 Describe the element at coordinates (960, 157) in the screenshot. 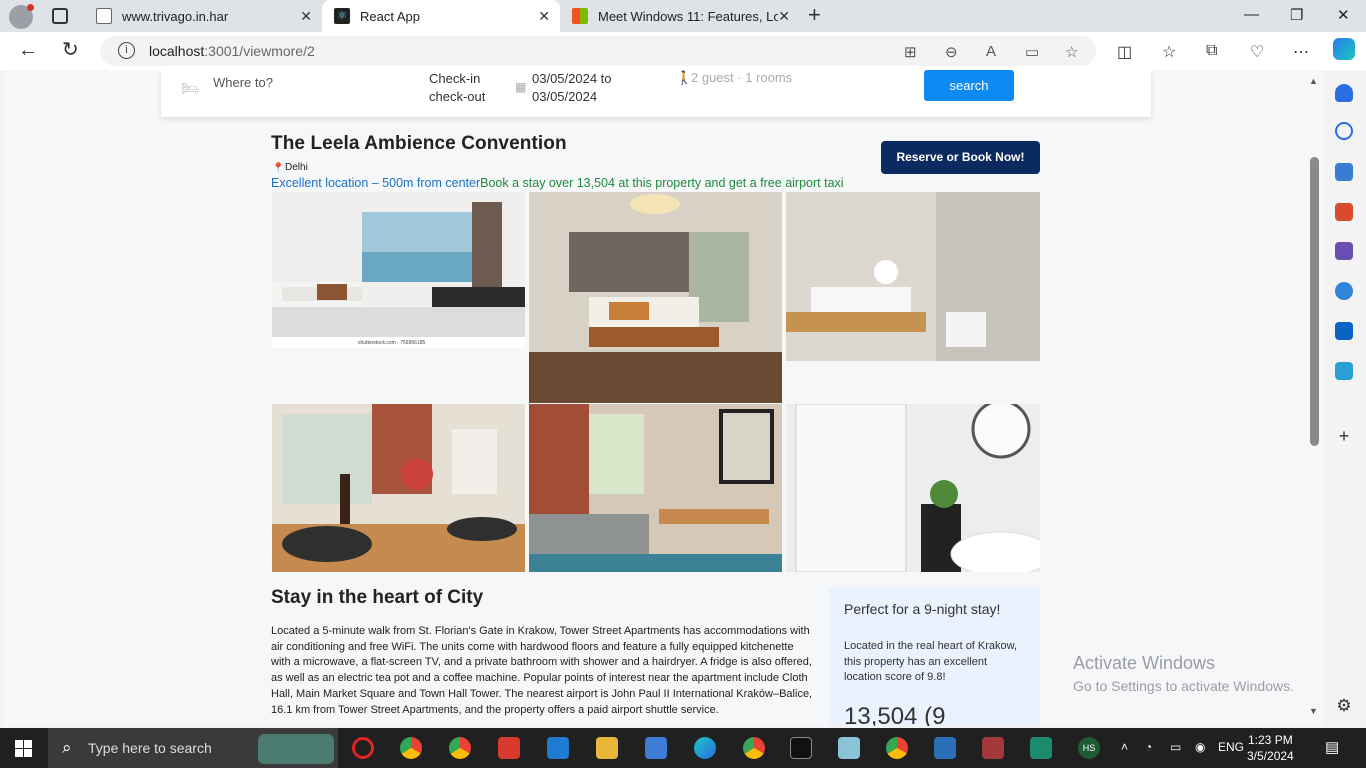

I see `reserve-button: Reserve or Book Now!` at that location.